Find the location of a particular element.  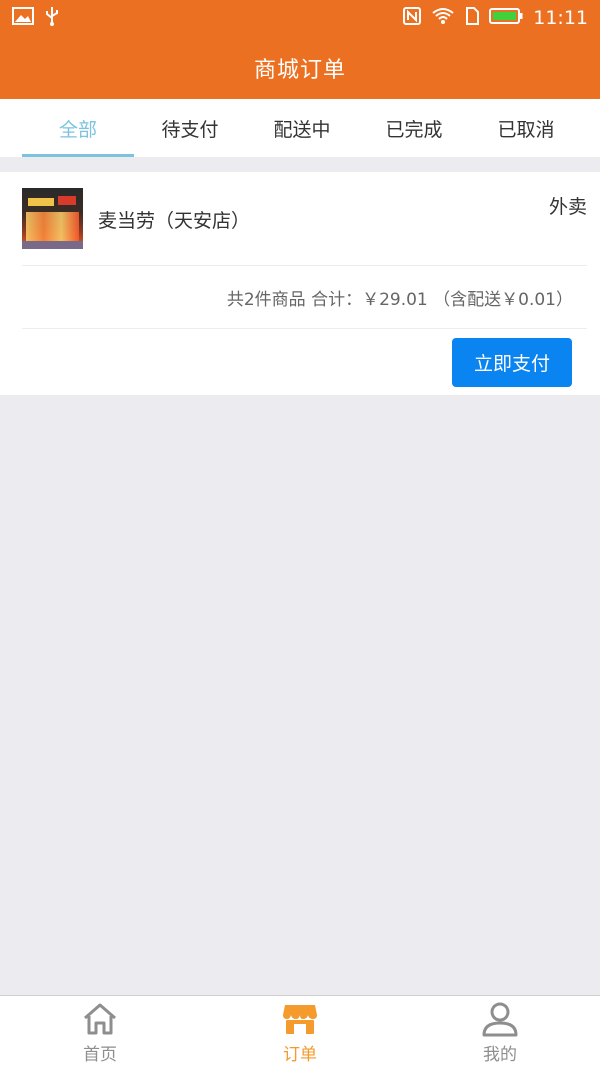

nav-label-home: 首页 is located at coordinates (100, 1055).